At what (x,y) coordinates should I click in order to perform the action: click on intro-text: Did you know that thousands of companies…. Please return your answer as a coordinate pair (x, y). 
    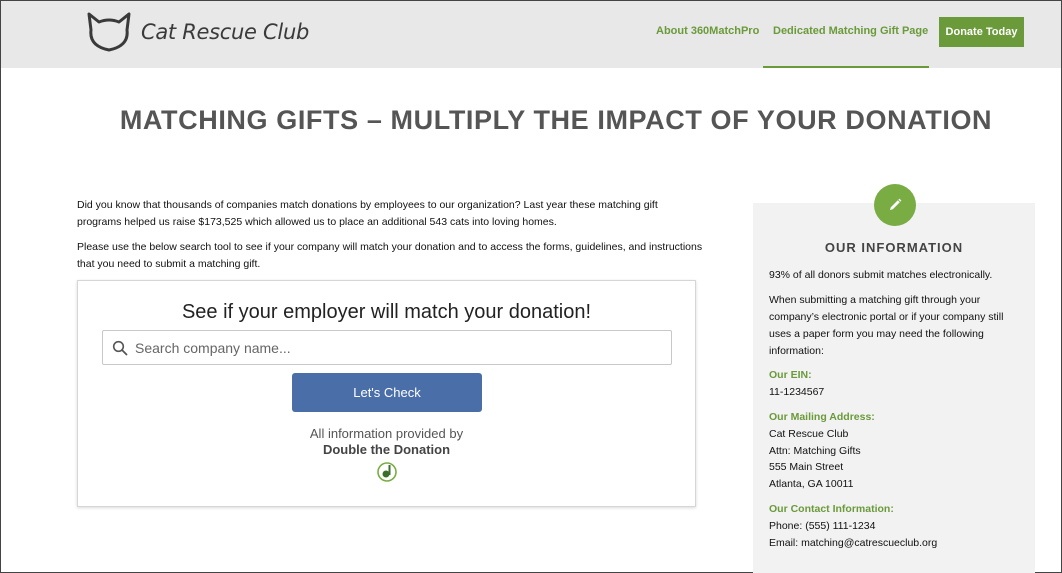
    Looking at the image, I should click on (391, 239).